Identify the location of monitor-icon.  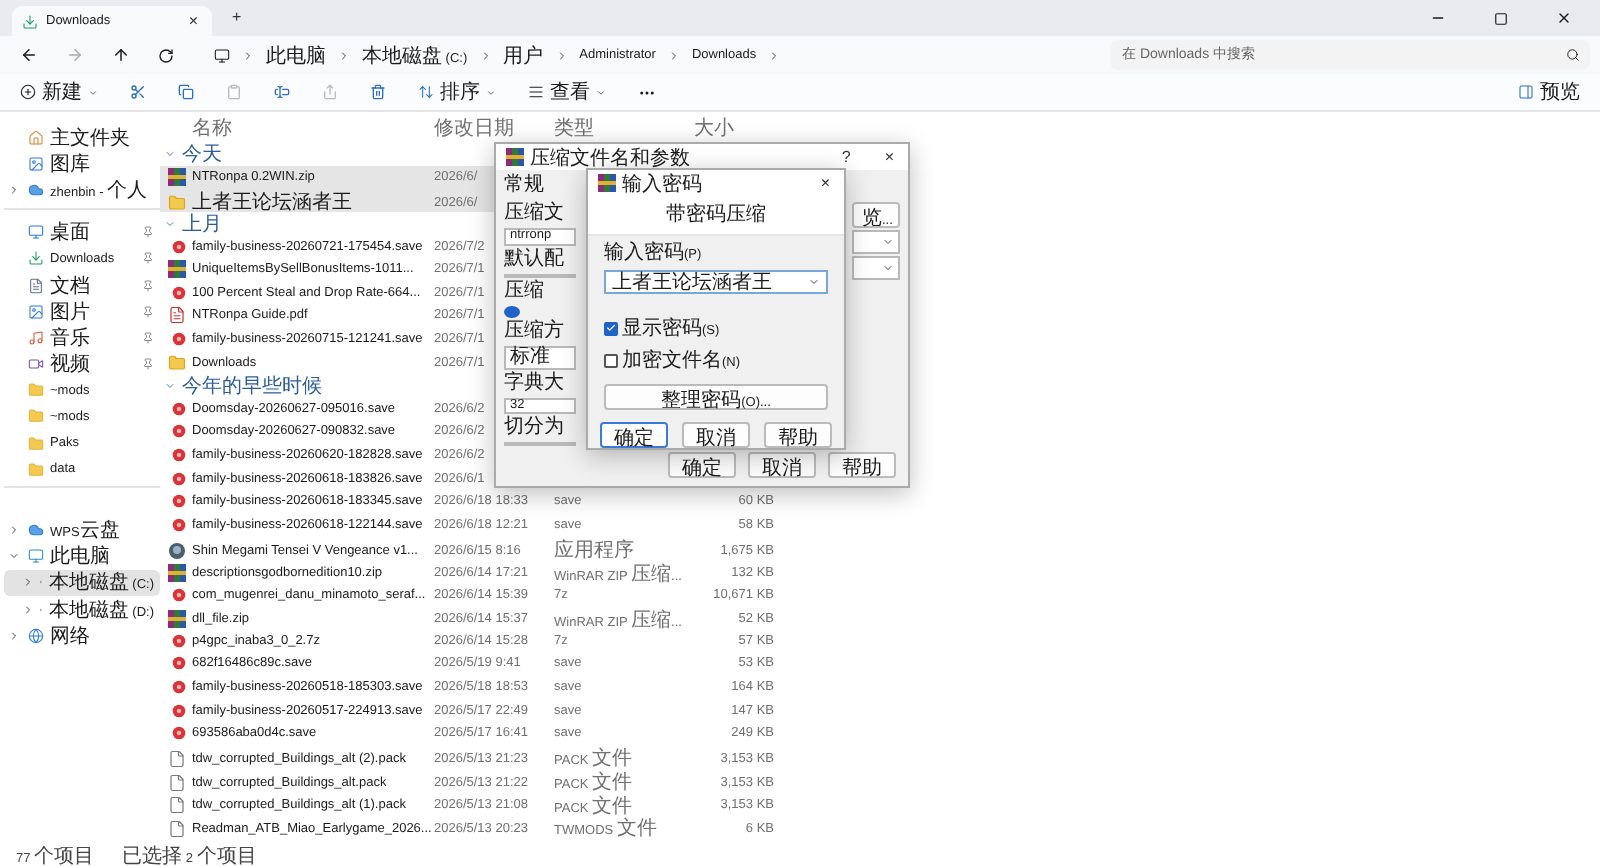
(222, 55).